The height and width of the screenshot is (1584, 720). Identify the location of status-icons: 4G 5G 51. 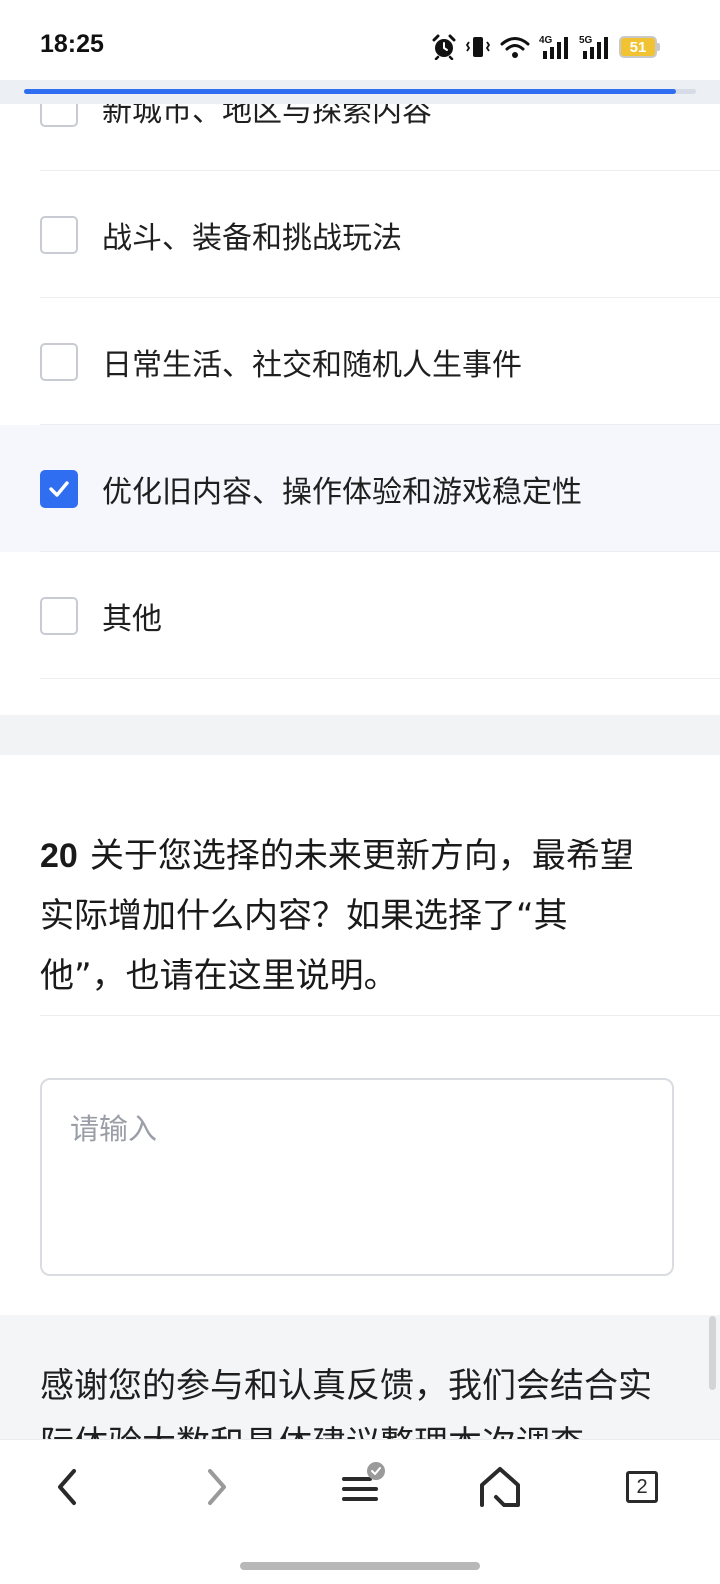
(545, 47).